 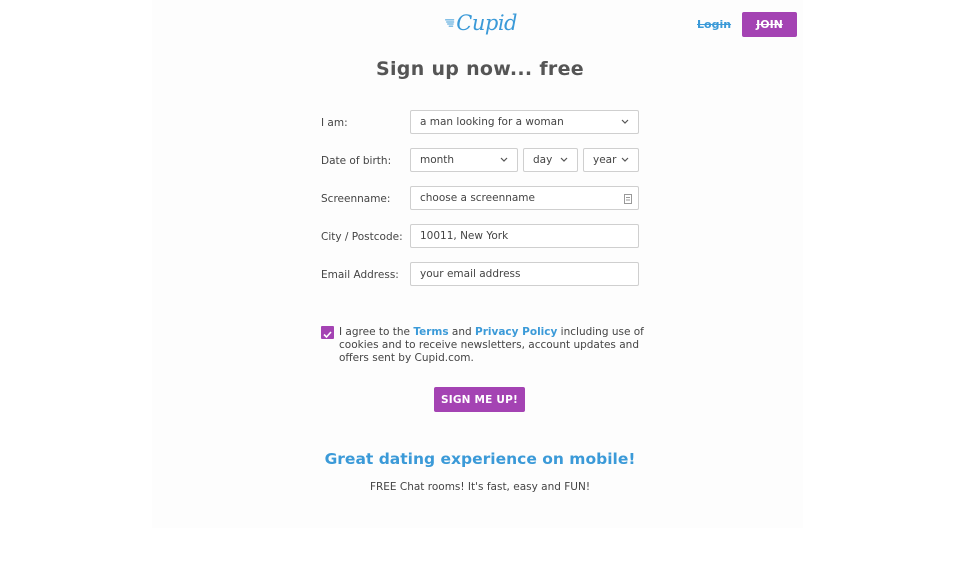 What do you see at coordinates (480, 459) in the screenshot?
I see `mobile-promo-title: Great dating experience on mobile!` at bounding box center [480, 459].